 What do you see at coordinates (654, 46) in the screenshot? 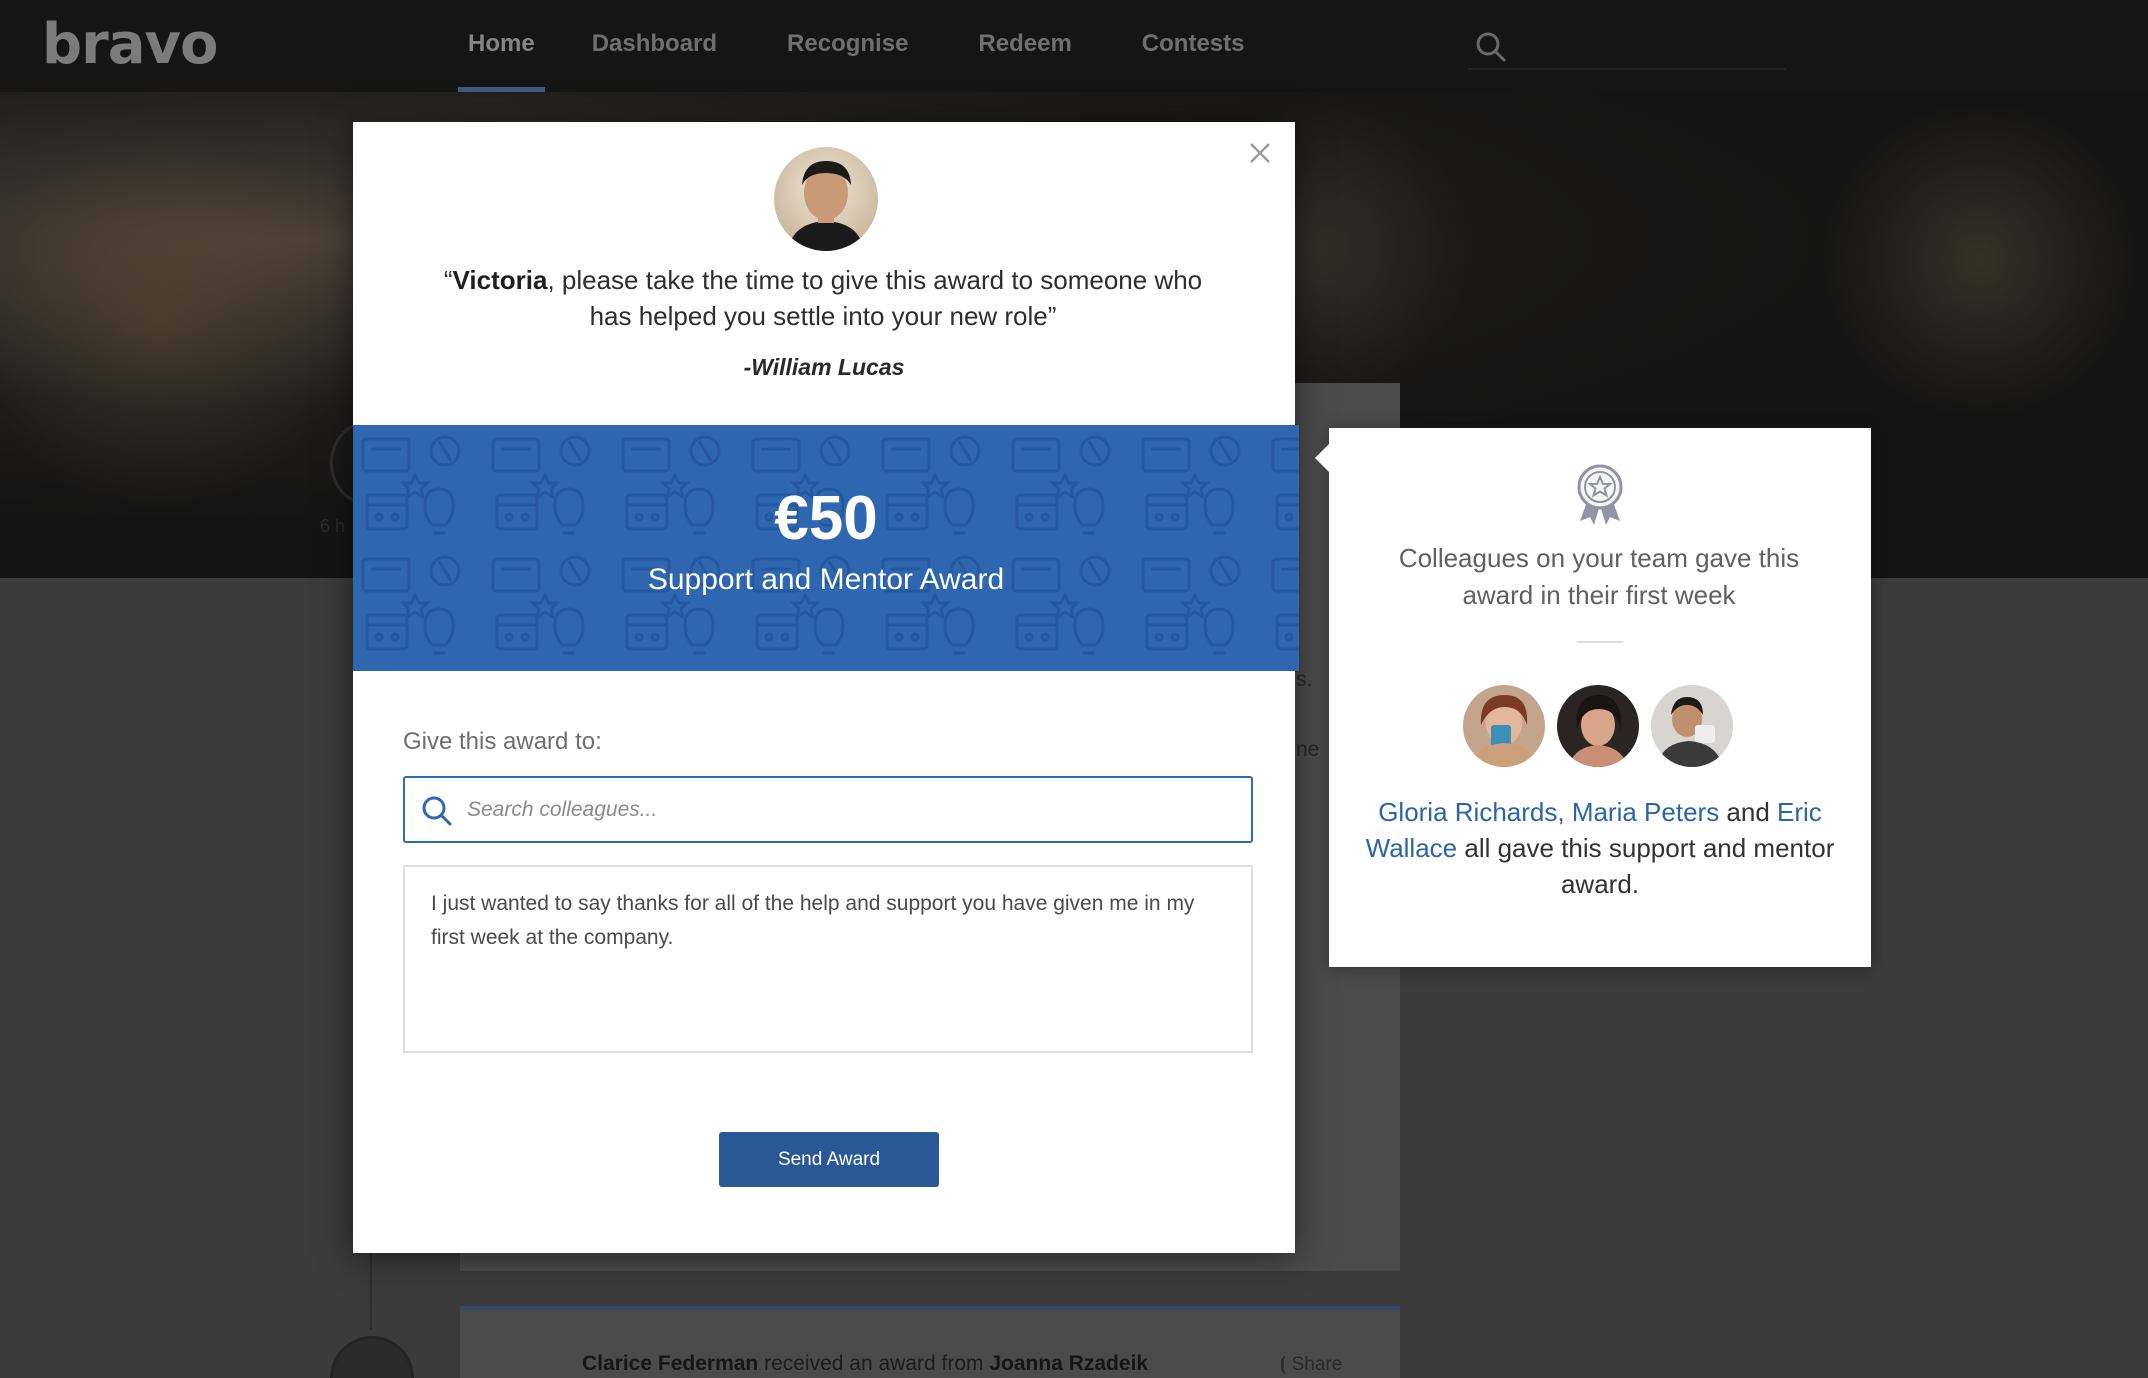
I see `nav-item-dashboard: Dashboard` at bounding box center [654, 46].